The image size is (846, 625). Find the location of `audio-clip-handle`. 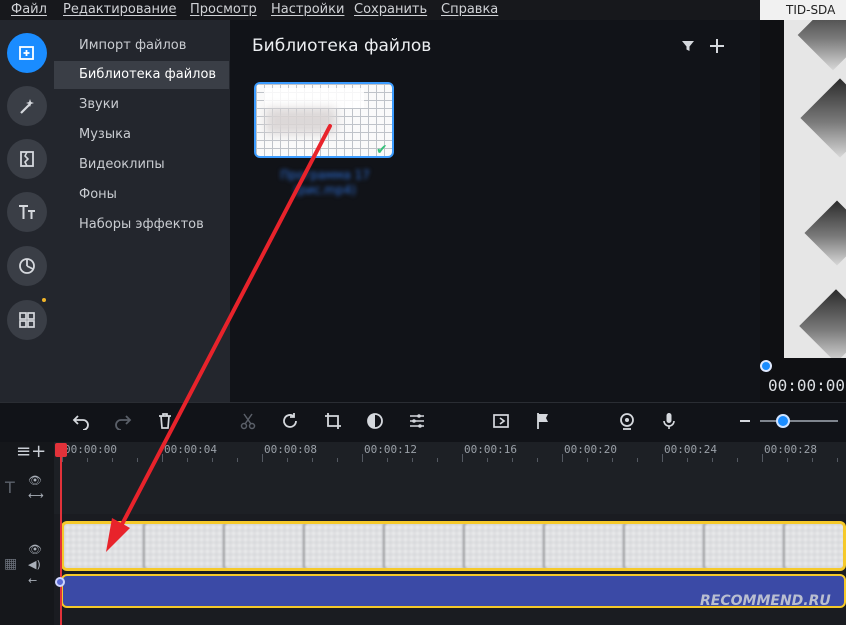

audio-clip-handle is located at coordinates (60, 582).